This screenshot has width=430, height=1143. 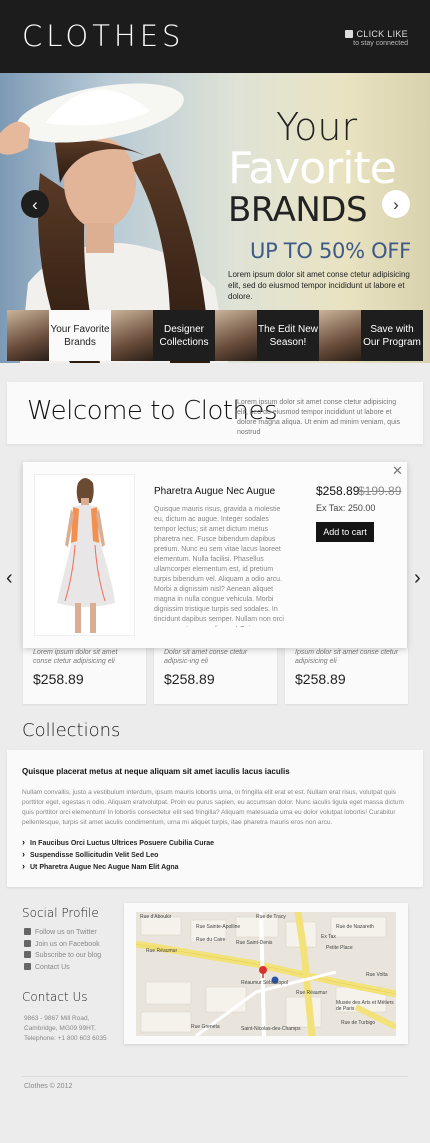 I want to click on carousel-next-button: ›, so click(x=417, y=578).